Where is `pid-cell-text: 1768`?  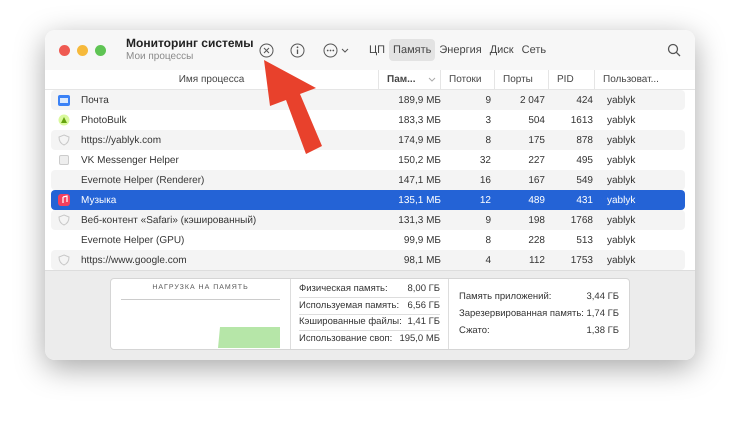 pid-cell-text: 1768 is located at coordinates (582, 221).